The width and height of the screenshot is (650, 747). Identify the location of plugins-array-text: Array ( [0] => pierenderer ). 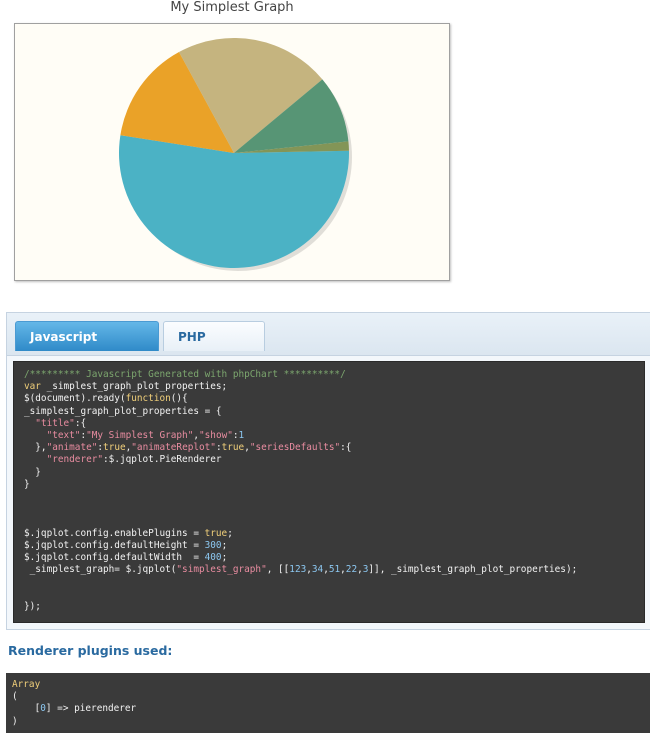
(74, 703).